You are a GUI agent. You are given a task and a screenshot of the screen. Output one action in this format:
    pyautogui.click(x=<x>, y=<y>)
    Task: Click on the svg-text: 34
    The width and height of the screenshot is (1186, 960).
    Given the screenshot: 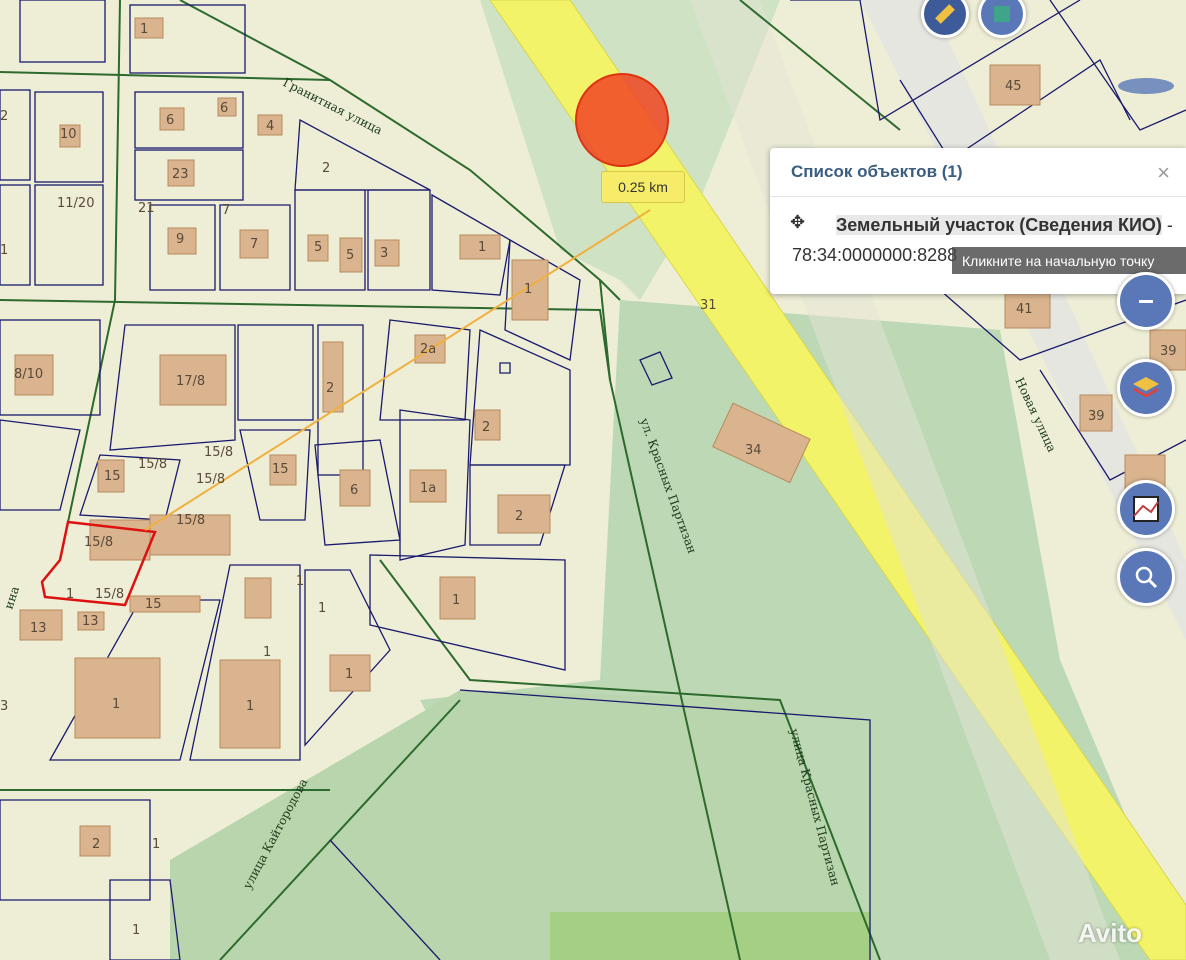 What is the action you would take?
    pyautogui.click(x=753, y=450)
    